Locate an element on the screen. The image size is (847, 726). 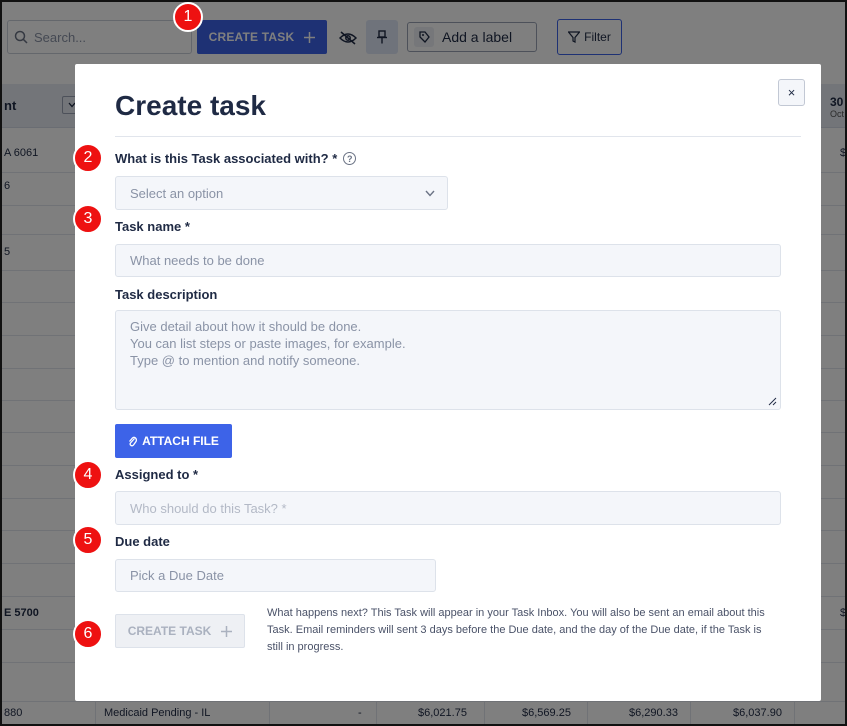
assigned-placeholder: Who should do this Task? * is located at coordinates (208, 508).